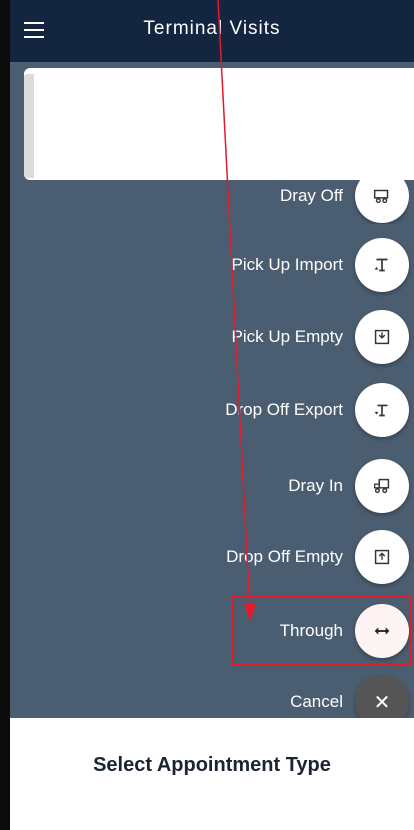  I want to click on dray-in-icon, so click(382, 486).